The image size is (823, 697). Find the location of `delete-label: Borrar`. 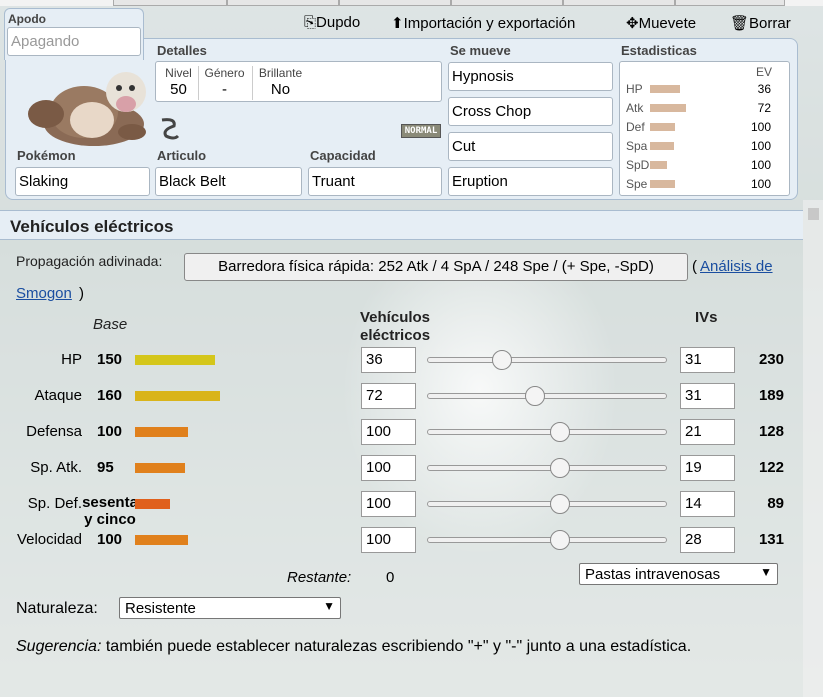

delete-label: Borrar is located at coordinates (770, 23).